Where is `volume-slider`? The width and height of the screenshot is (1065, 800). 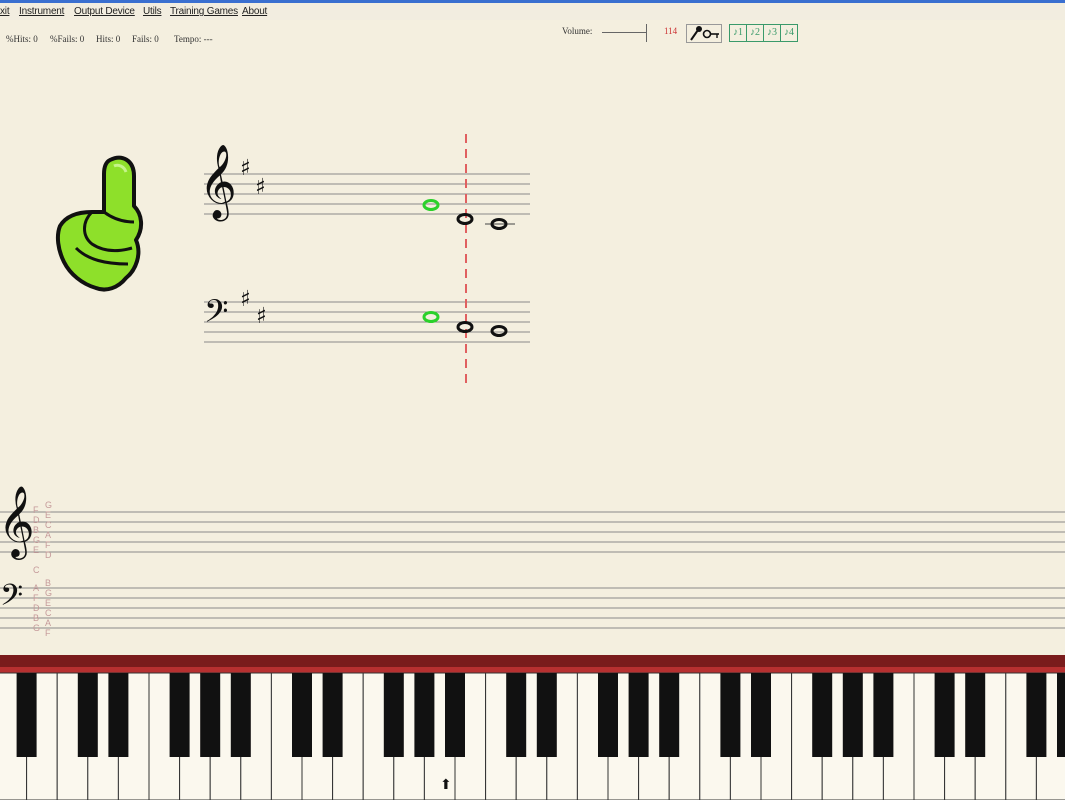
volume-slider is located at coordinates (630, 33).